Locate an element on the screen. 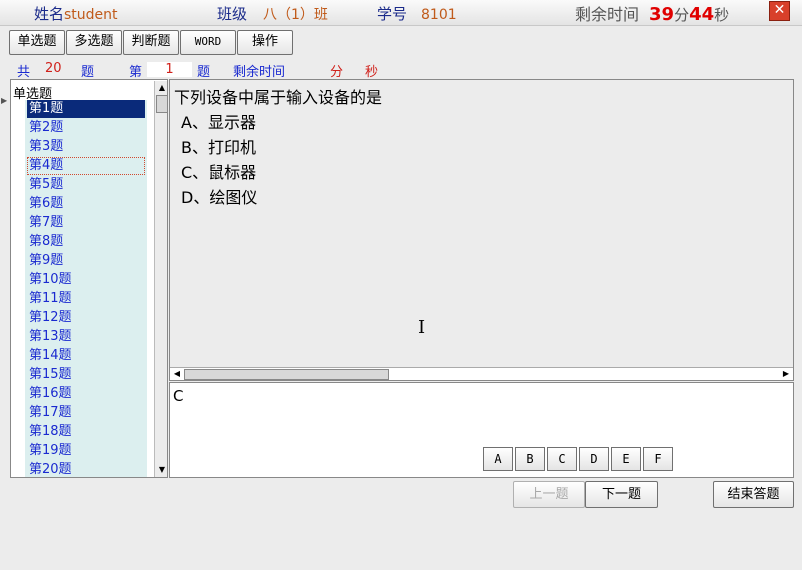 This screenshot has height=570, width=802. scroll-left-icon: ◀ is located at coordinates (177, 374).